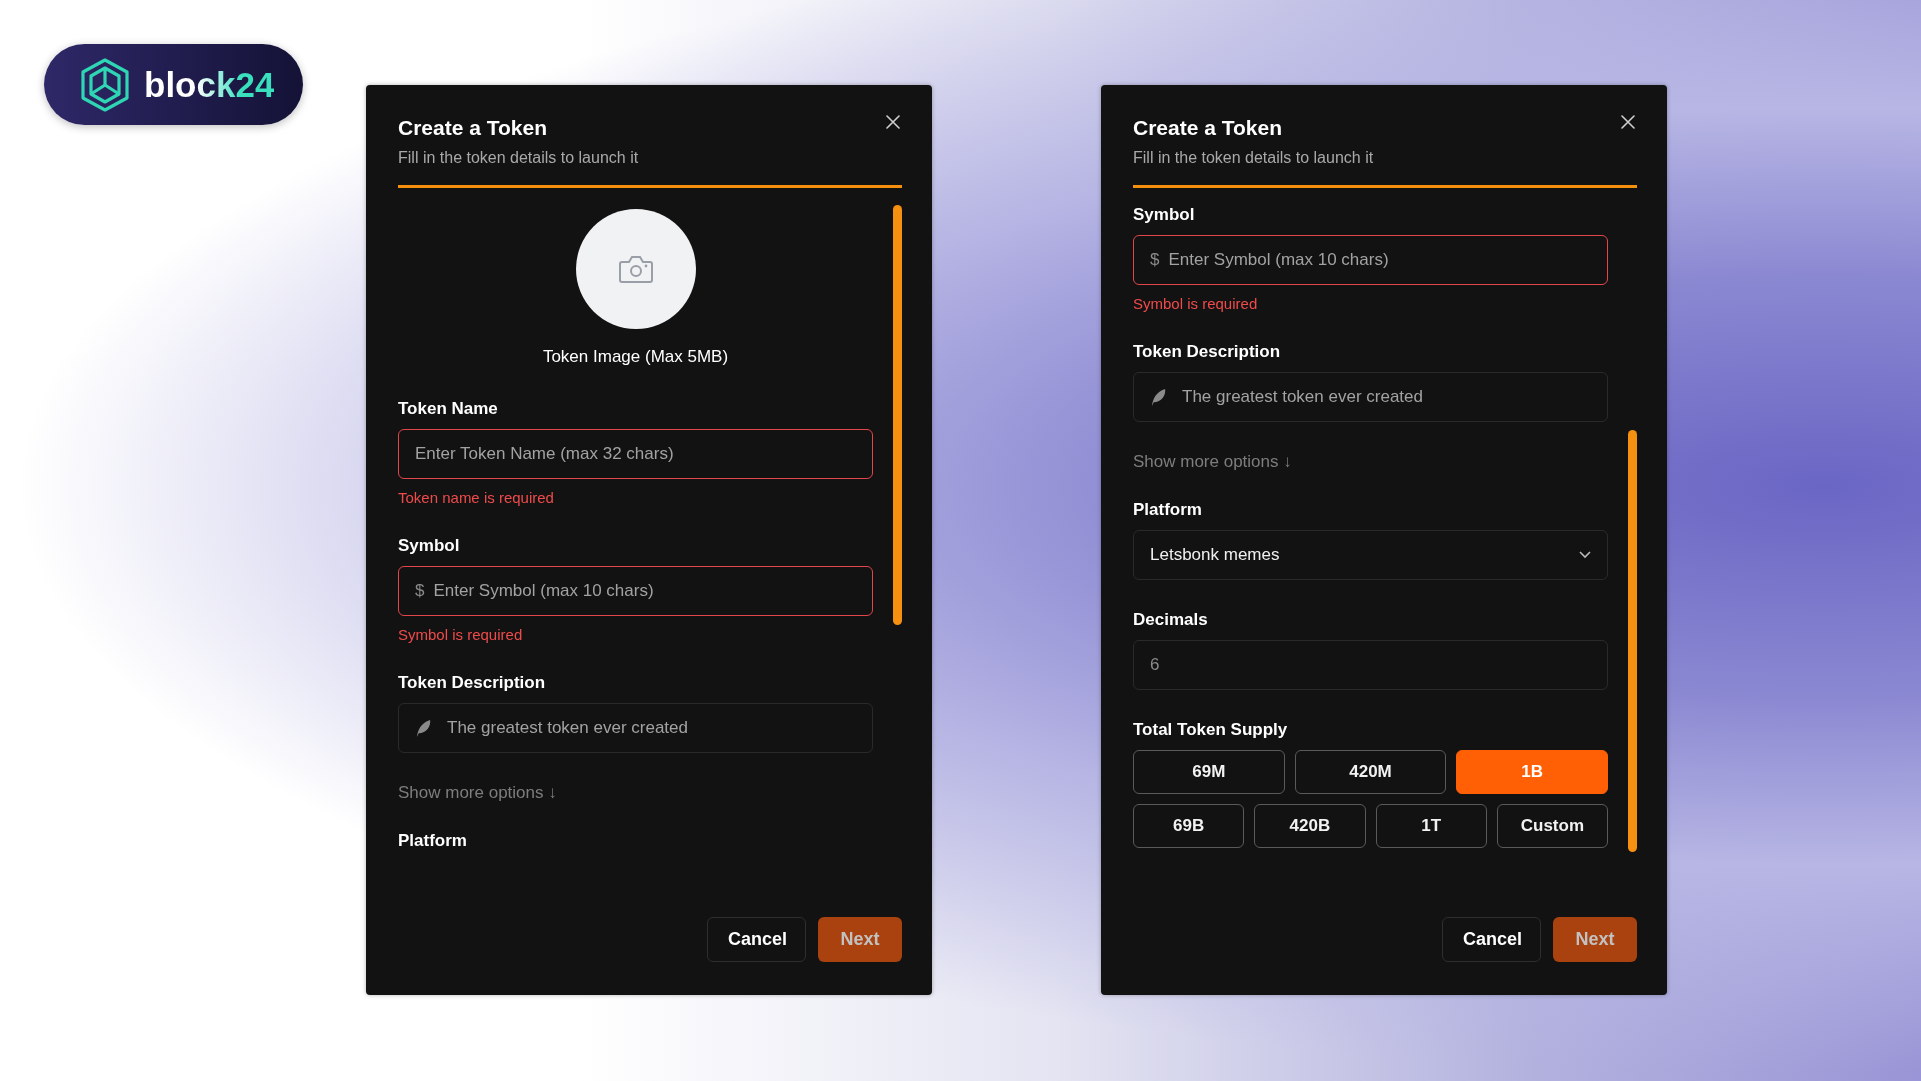  What do you see at coordinates (1431, 826) in the screenshot?
I see `supply-option: 1T` at bounding box center [1431, 826].